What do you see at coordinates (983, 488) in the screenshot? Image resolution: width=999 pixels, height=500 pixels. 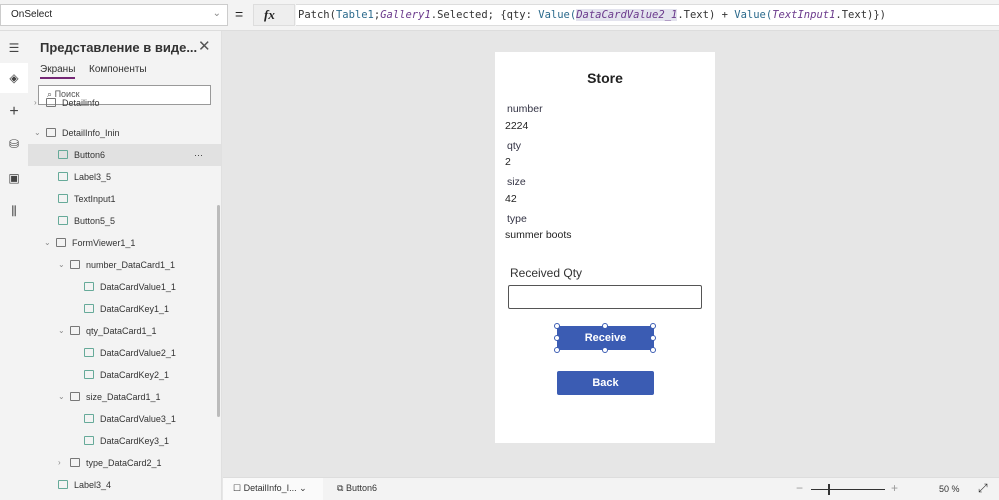 I see `fullscreen-icon: ⤢` at bounding box center [983, 488].